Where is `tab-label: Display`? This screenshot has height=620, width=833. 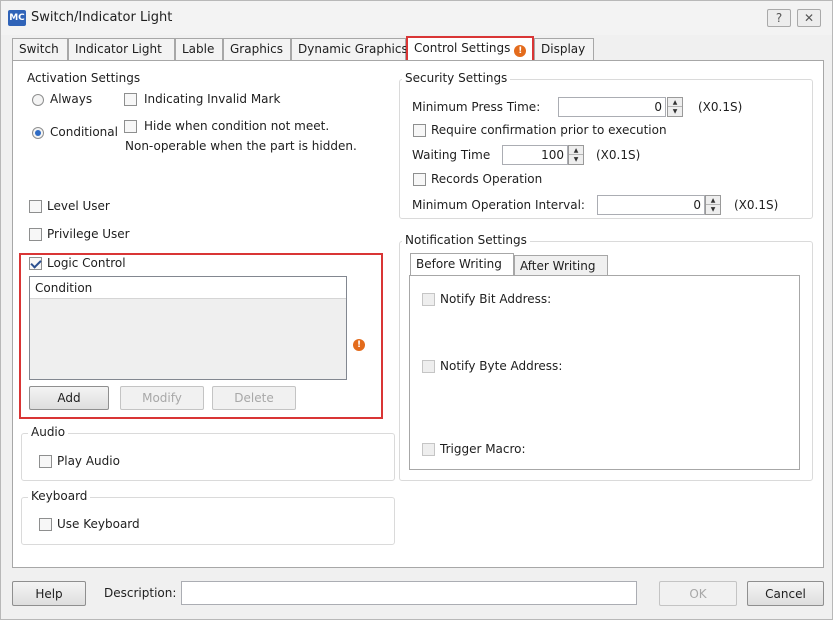
tab-label: Display is located at coordinates (563, 49).